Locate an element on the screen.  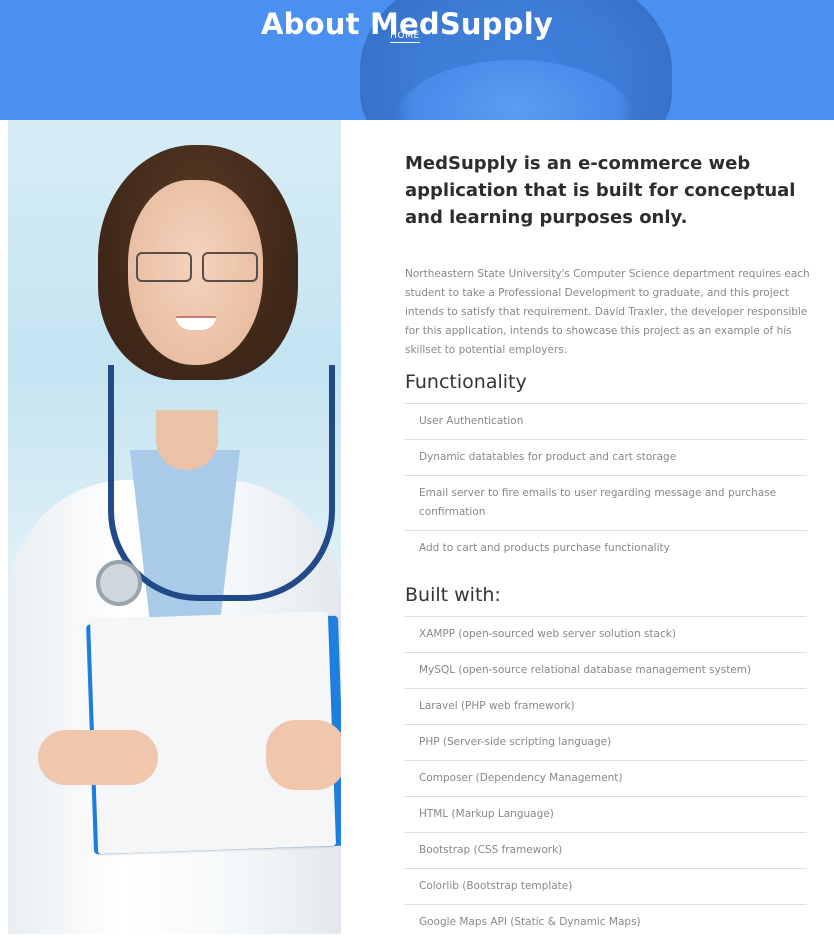
stethoscope-icon is located at coordinates (221, 483).